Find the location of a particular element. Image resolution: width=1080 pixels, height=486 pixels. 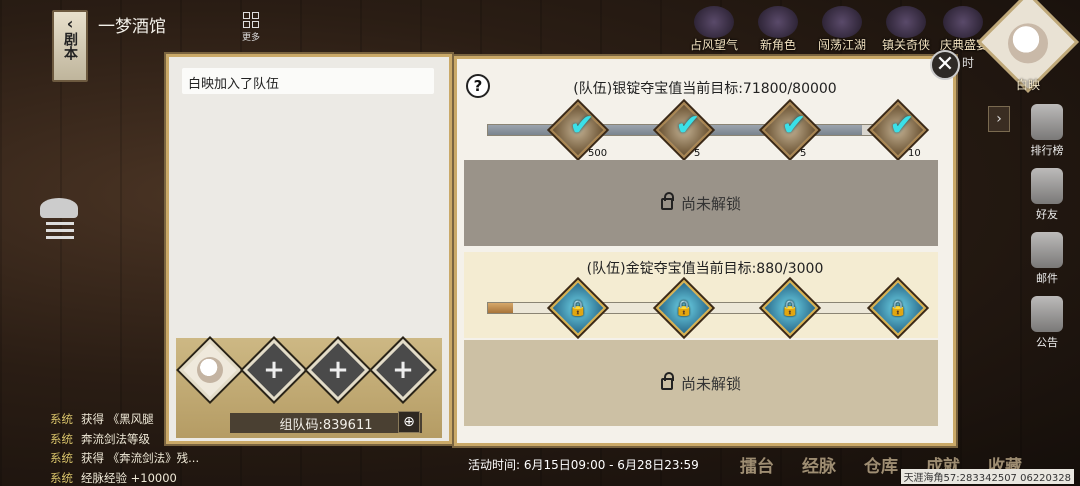

mail-button: 邮件 is located at coordinates (1047, 259).